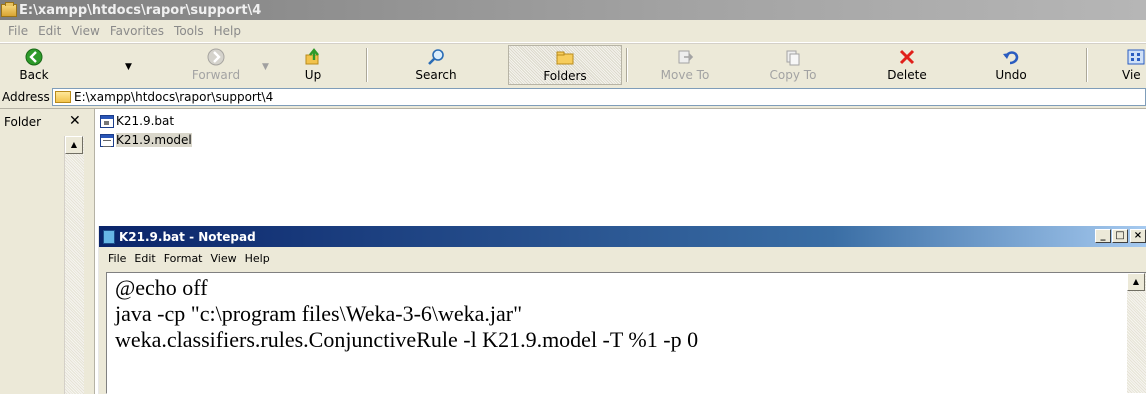 This screenshot has width=1146, height=394. I want to click on address-input: E:\xampp\htdocs\rapor\support\4, so click(599, 97).